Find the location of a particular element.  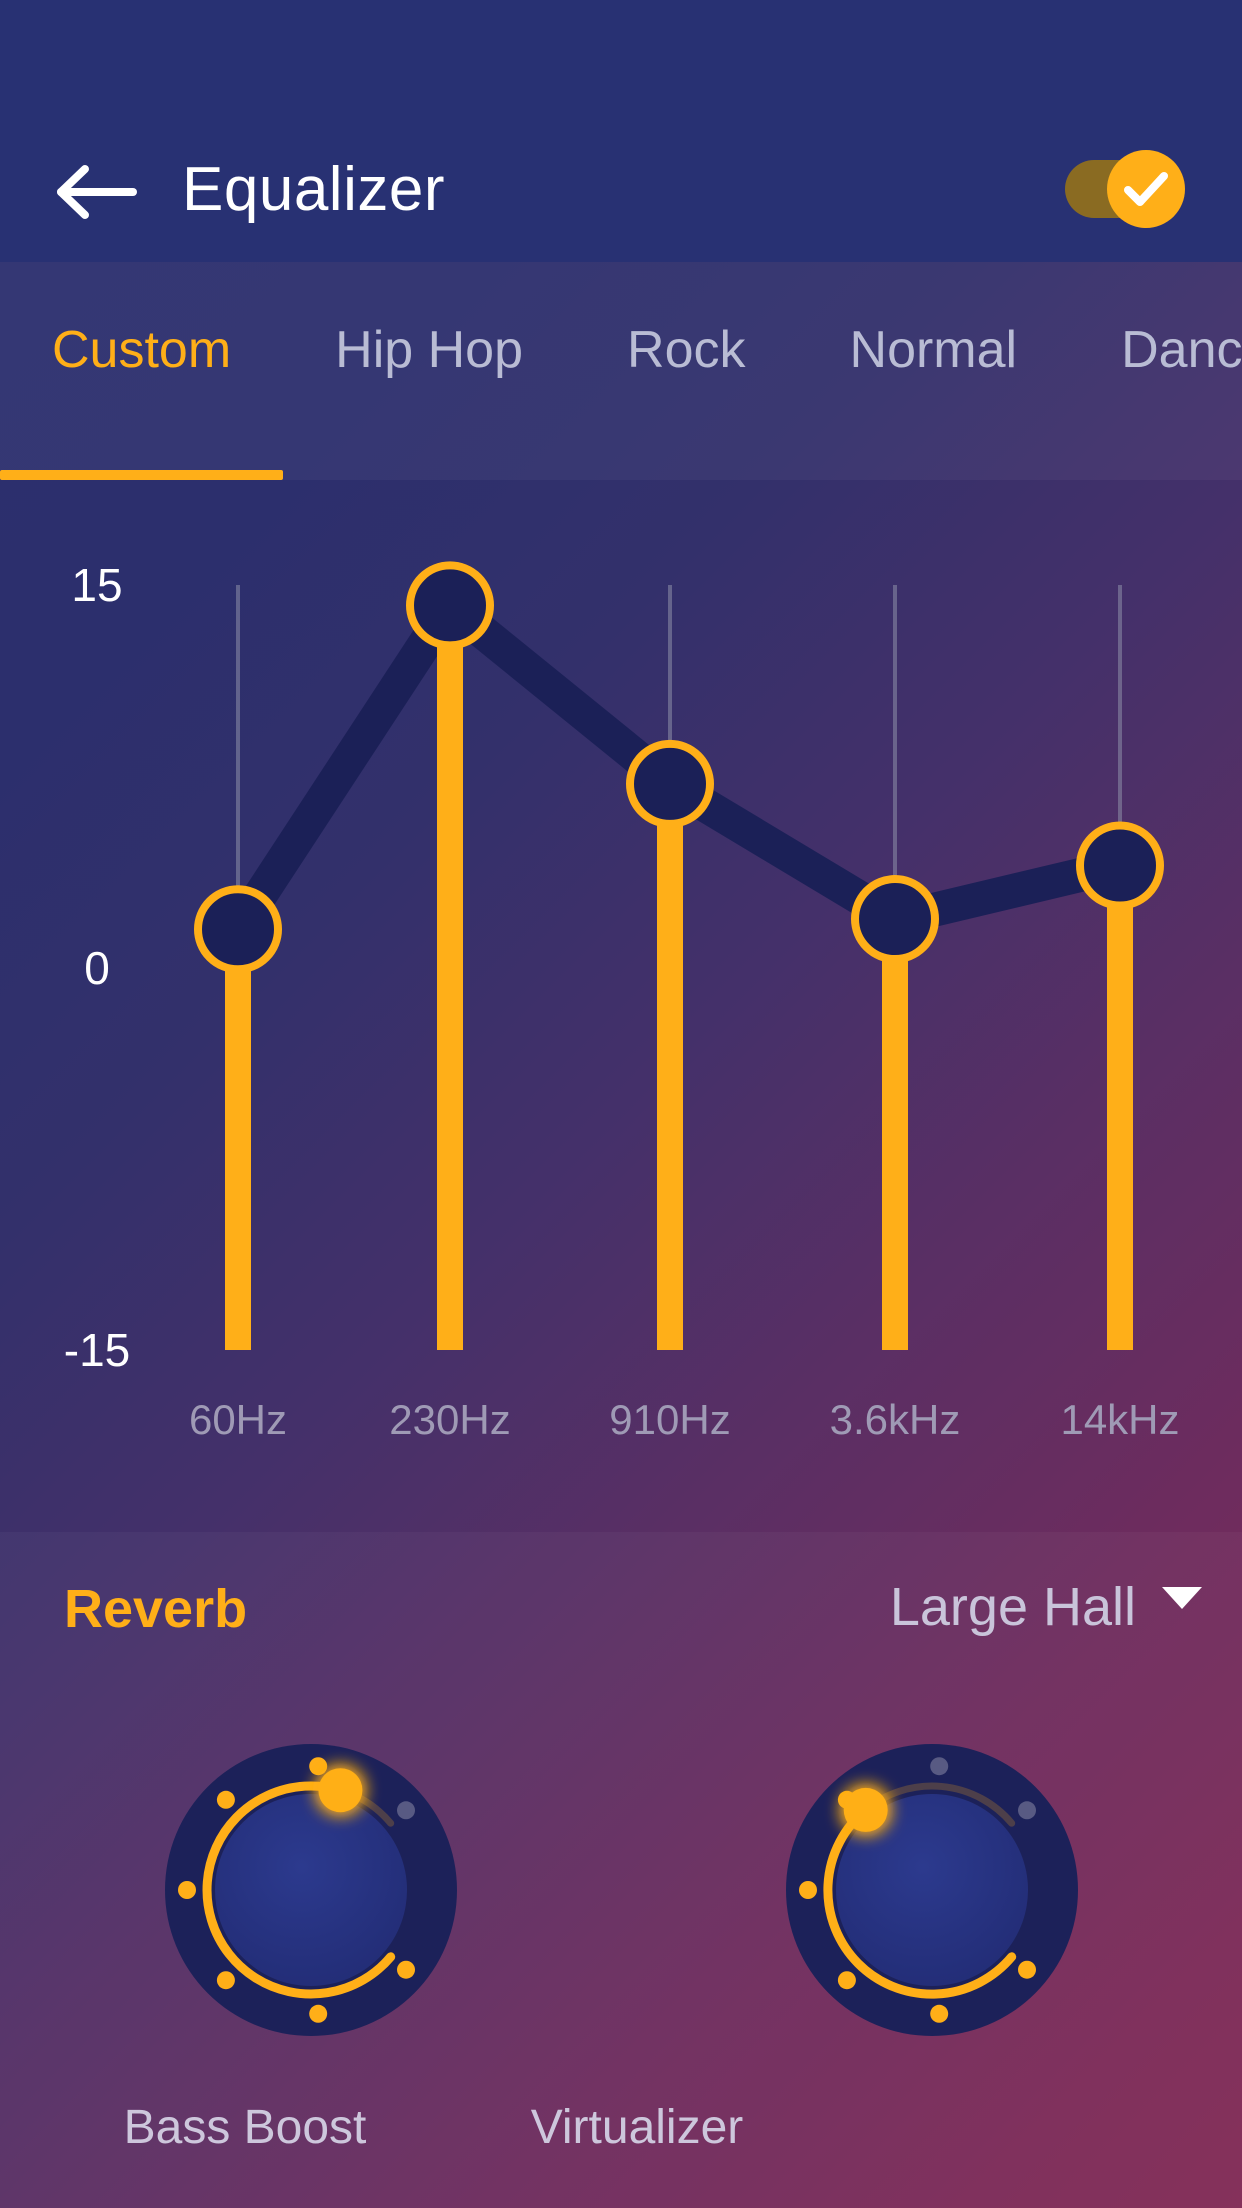

frequency-label-3: 3.6kHz is located at coordinates (895, 1419).